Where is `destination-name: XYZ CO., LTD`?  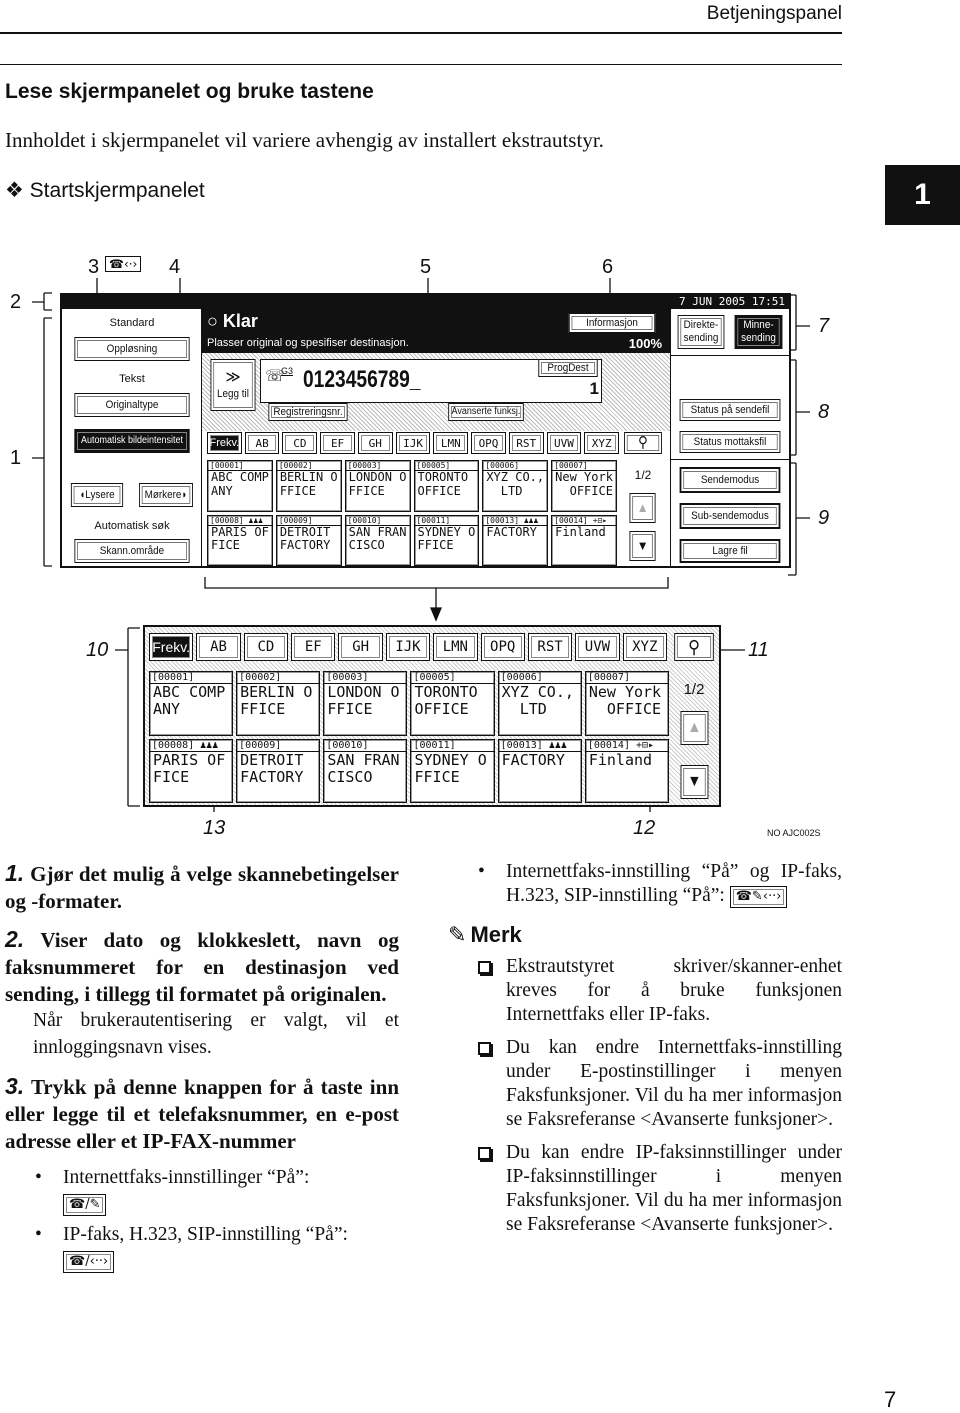 destination-name: XYZ CO., LTD is located at coordinates (515, 484).